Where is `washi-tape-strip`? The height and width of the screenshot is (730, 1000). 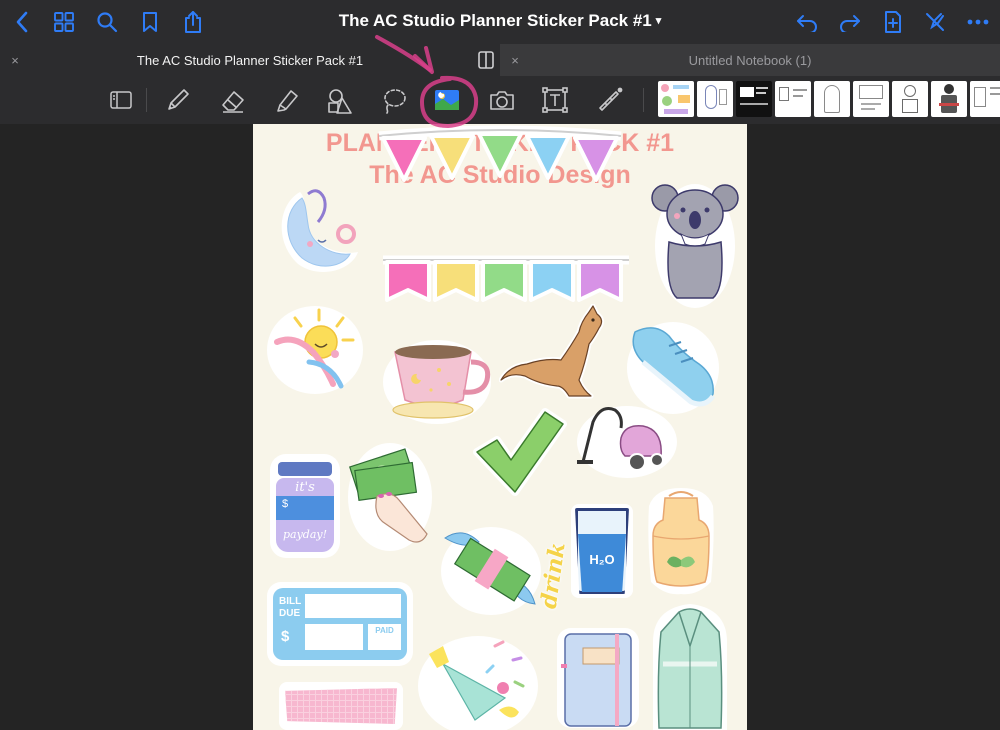
washi-tape-strip is located at coordinates (341, 706).